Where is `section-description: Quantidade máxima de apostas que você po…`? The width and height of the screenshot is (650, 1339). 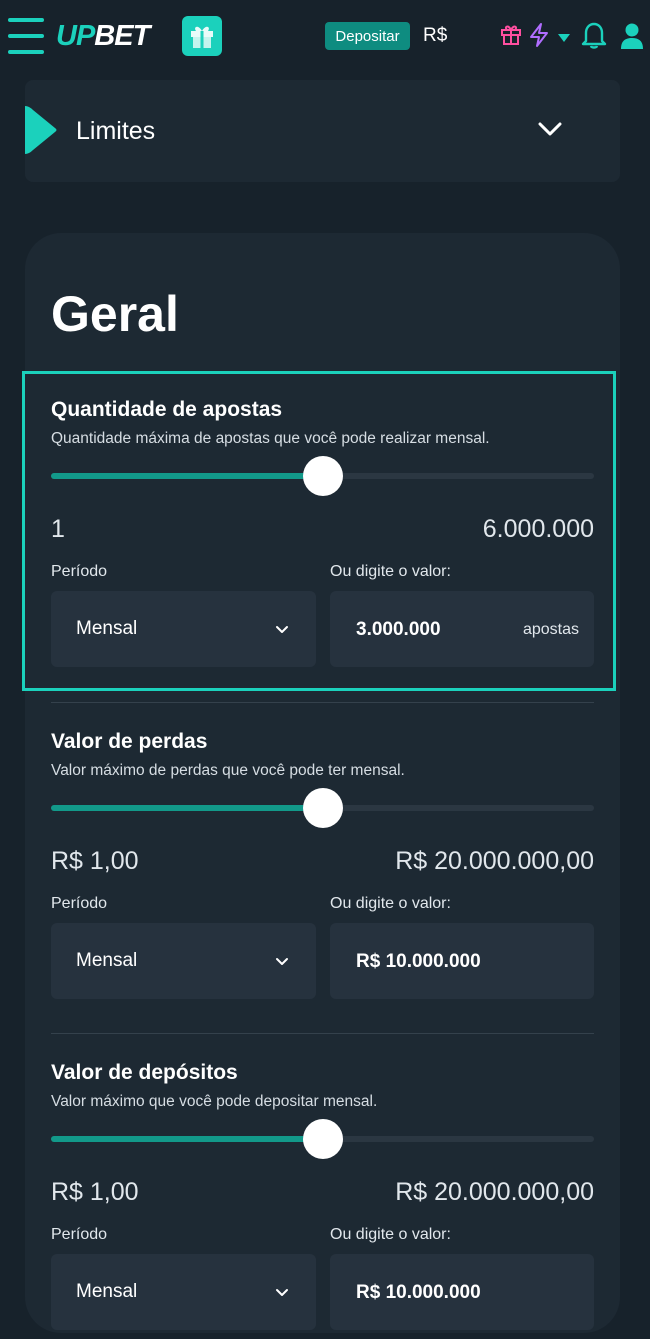 section-description: Quantidade máxima de apostas que você po… is located at coordinates (270, 438).